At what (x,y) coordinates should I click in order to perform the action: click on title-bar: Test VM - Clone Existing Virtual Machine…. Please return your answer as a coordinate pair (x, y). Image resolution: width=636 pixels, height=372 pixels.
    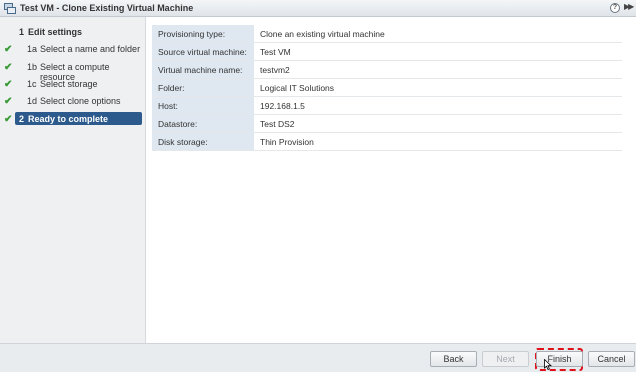
    Looking at the image, I should click on (318, 8).